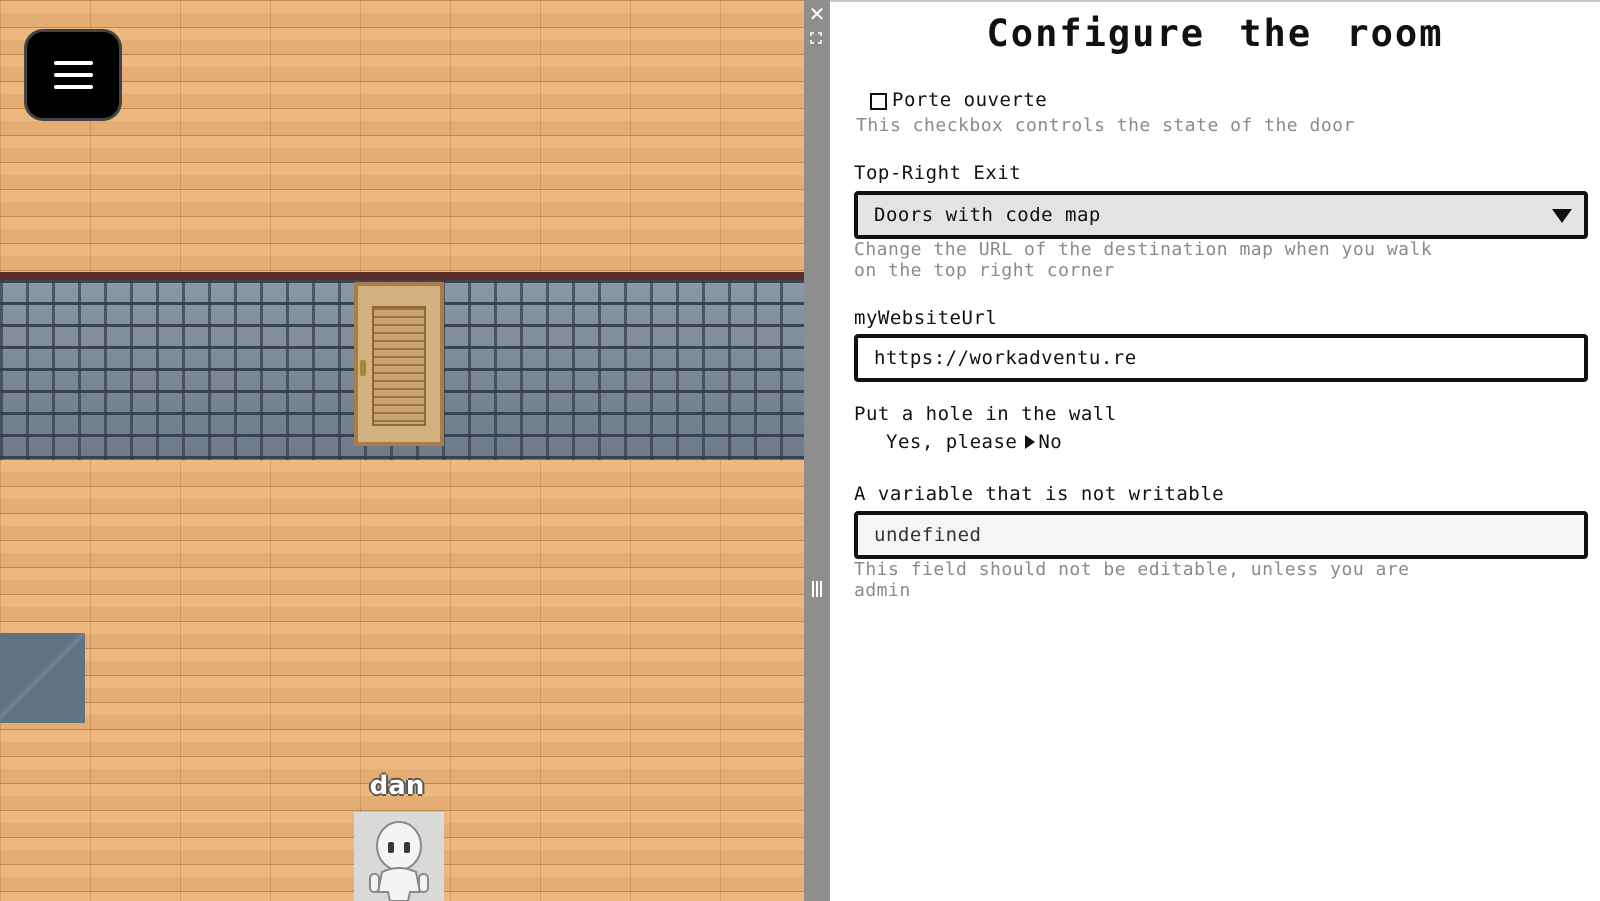 The height and width of the screenshot is (901, 1600). I want to click on player-name-label: dan, so click(397, 786).